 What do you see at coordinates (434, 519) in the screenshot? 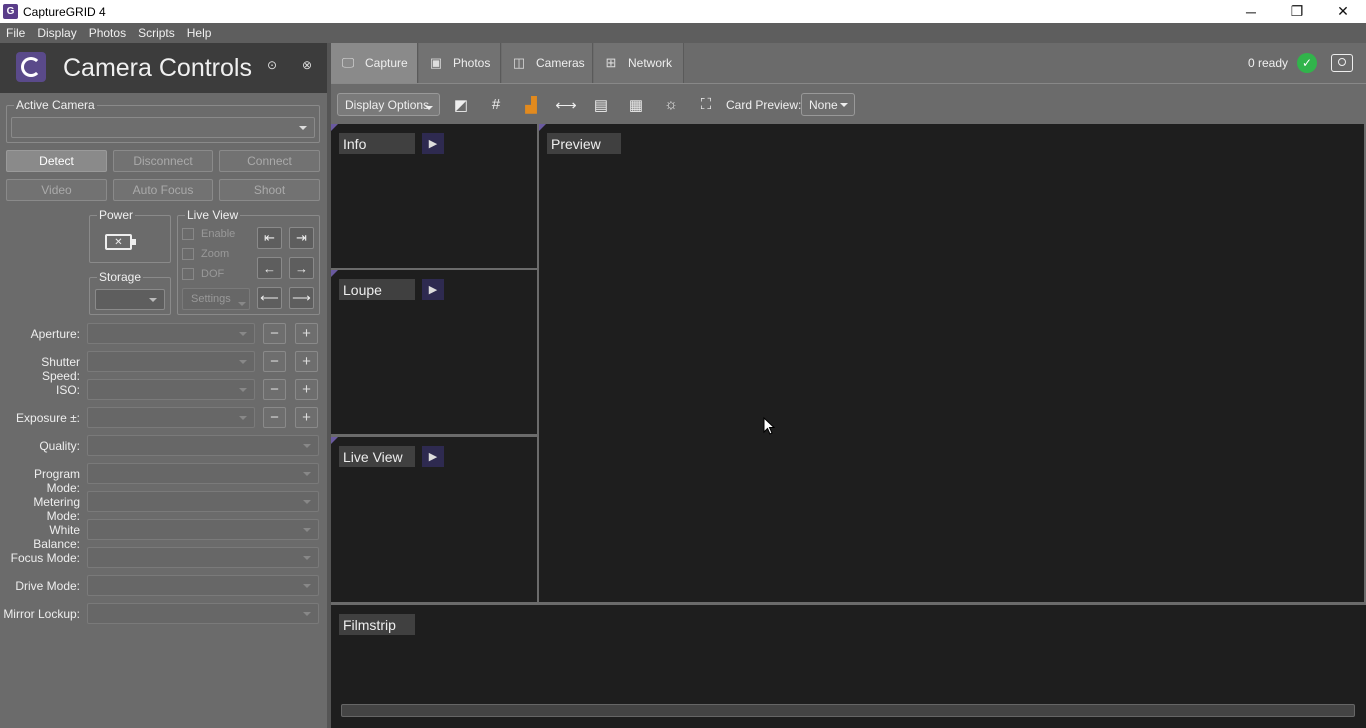
I see `live-view-panel: Live View ▶` at bounding box center [434, 519].